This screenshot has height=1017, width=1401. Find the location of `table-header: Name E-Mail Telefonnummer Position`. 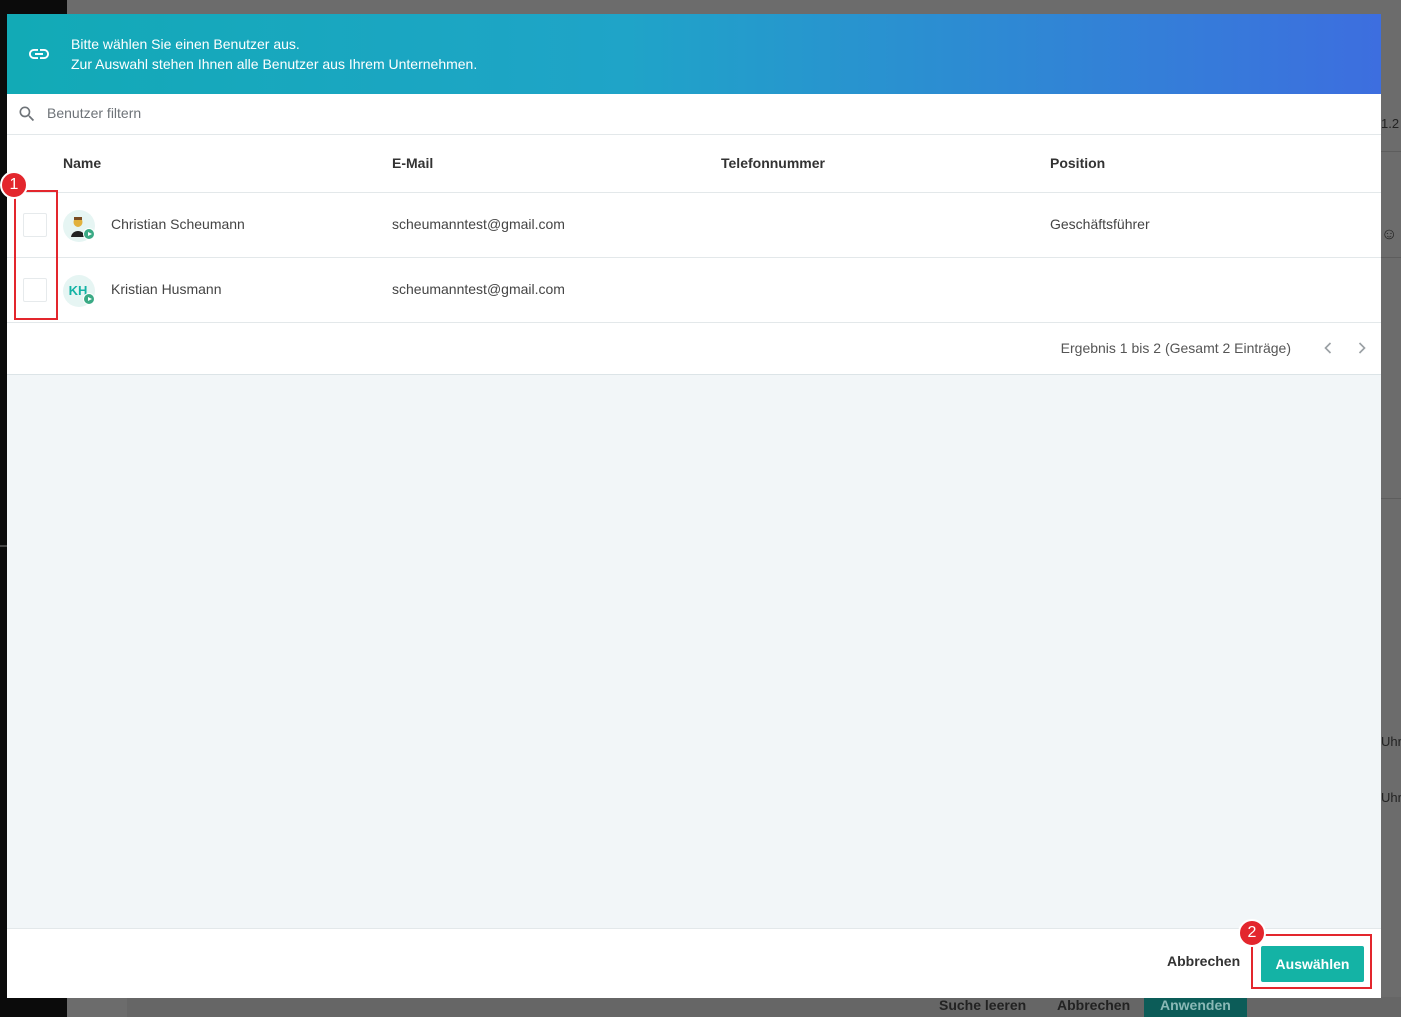

table-header: Name E-Mail Telefonnummer Position is located at coordinates (694, 164).